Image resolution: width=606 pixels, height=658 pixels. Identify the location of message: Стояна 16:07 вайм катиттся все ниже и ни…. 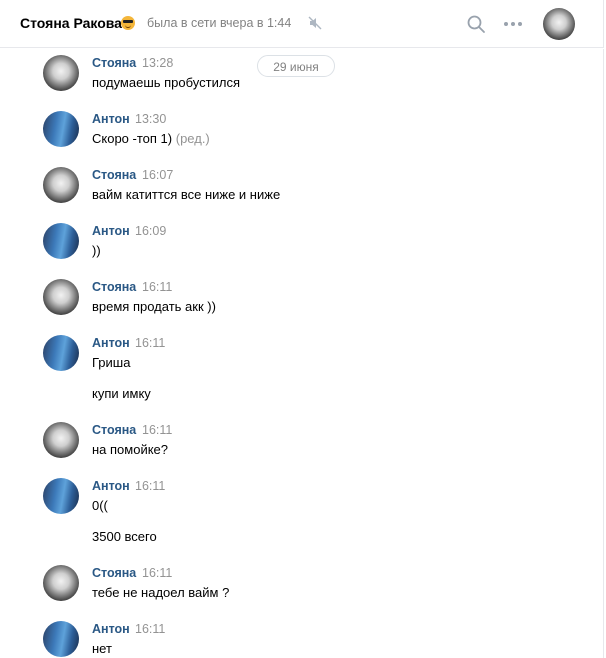
(300, 187).